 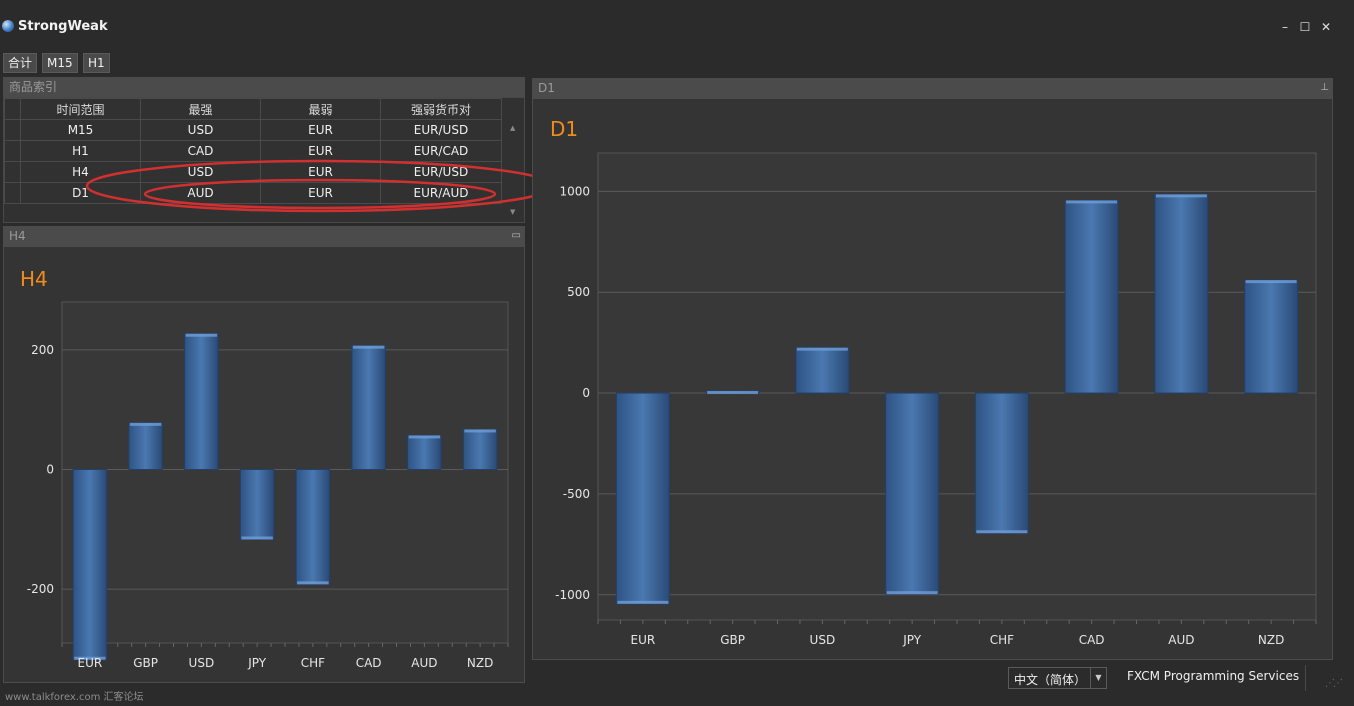 What do you see at coordinates (80, 130) in the screenshot?
I see `cell-timeframe: M15` at bounding box center [80, 130].